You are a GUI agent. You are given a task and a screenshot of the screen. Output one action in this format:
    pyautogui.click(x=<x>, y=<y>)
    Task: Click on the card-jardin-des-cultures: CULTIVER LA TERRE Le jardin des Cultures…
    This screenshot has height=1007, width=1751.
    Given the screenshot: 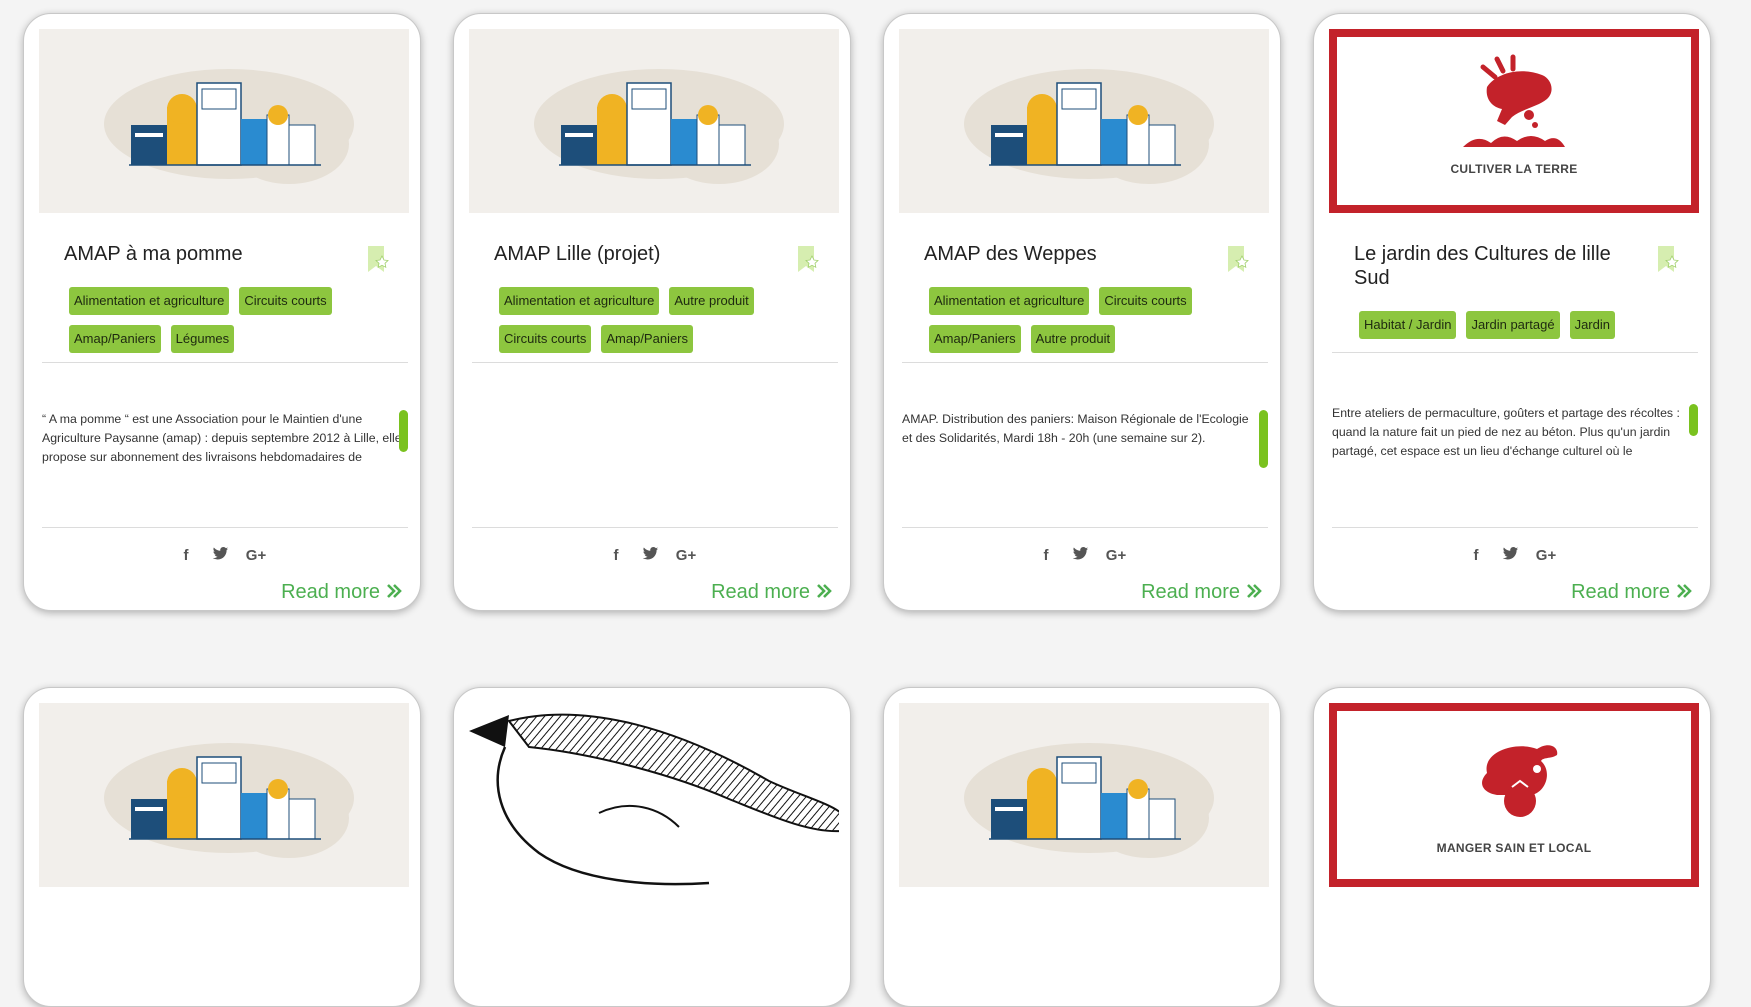 What is the action you would take?
    pyautogui.click(x=1512, y=312)
    